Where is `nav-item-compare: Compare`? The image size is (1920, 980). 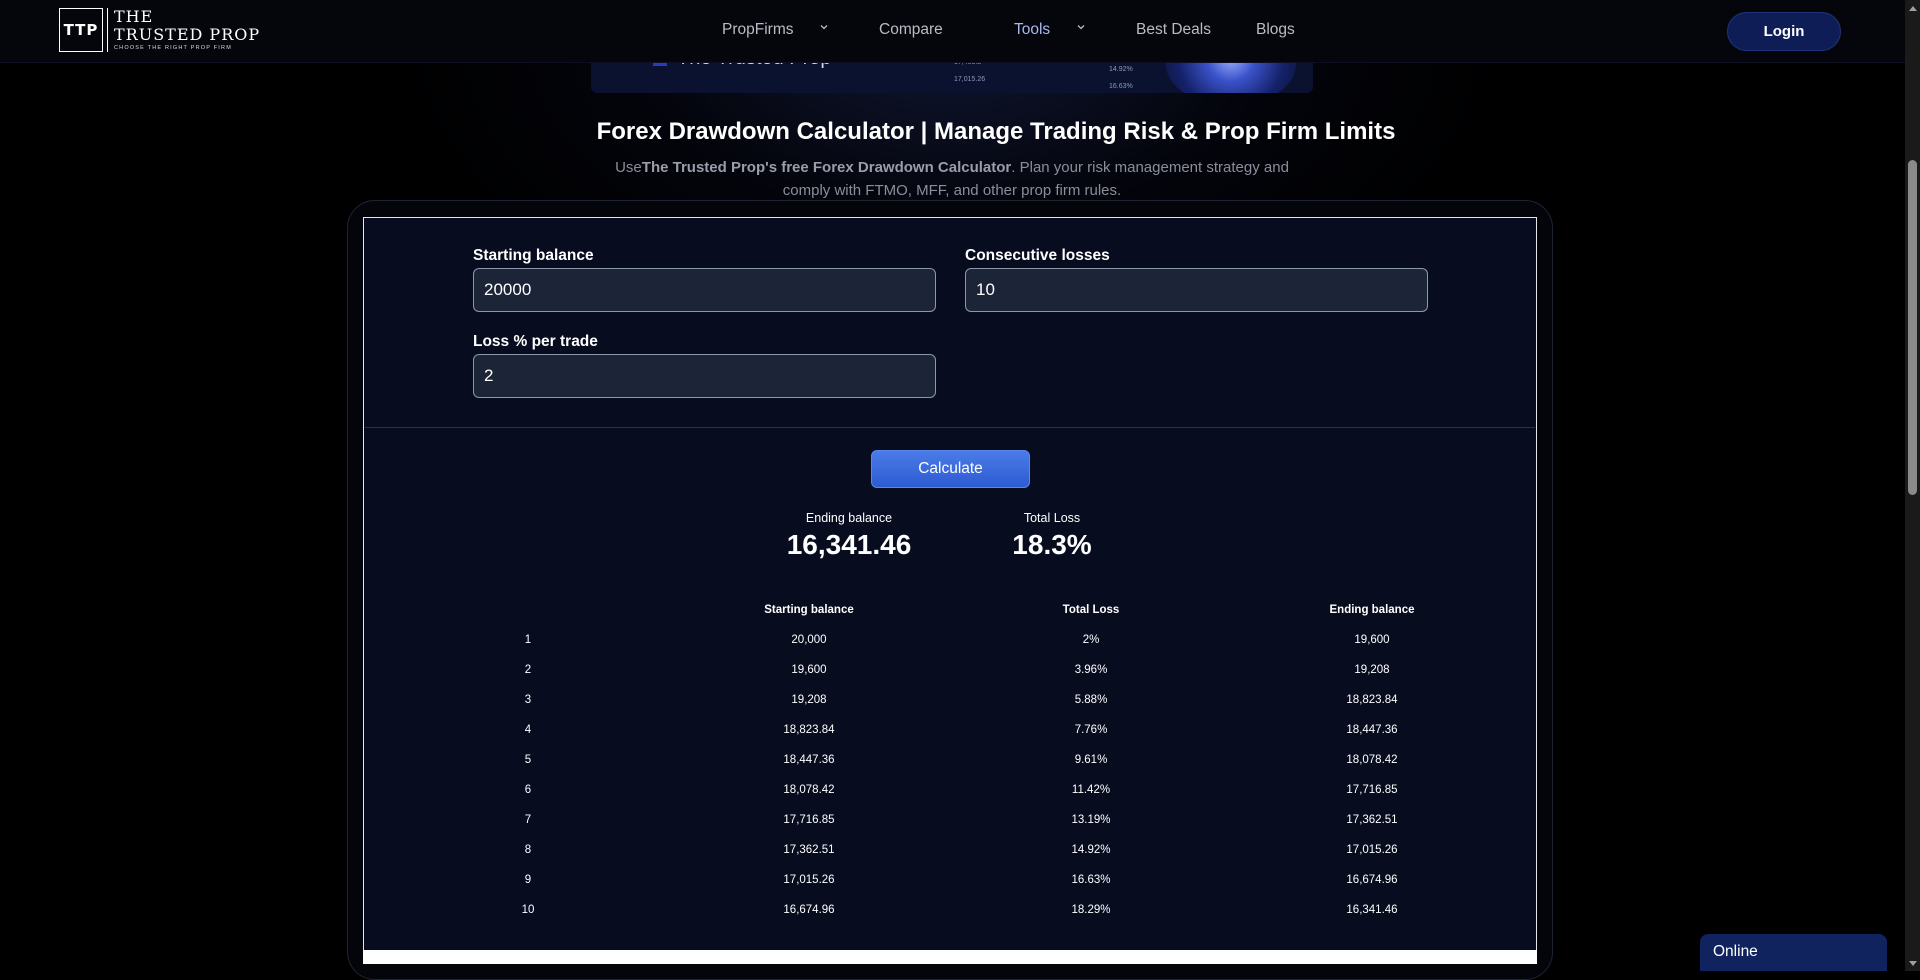
nav-item-compare: Compare is located at coordinates (911, 30).